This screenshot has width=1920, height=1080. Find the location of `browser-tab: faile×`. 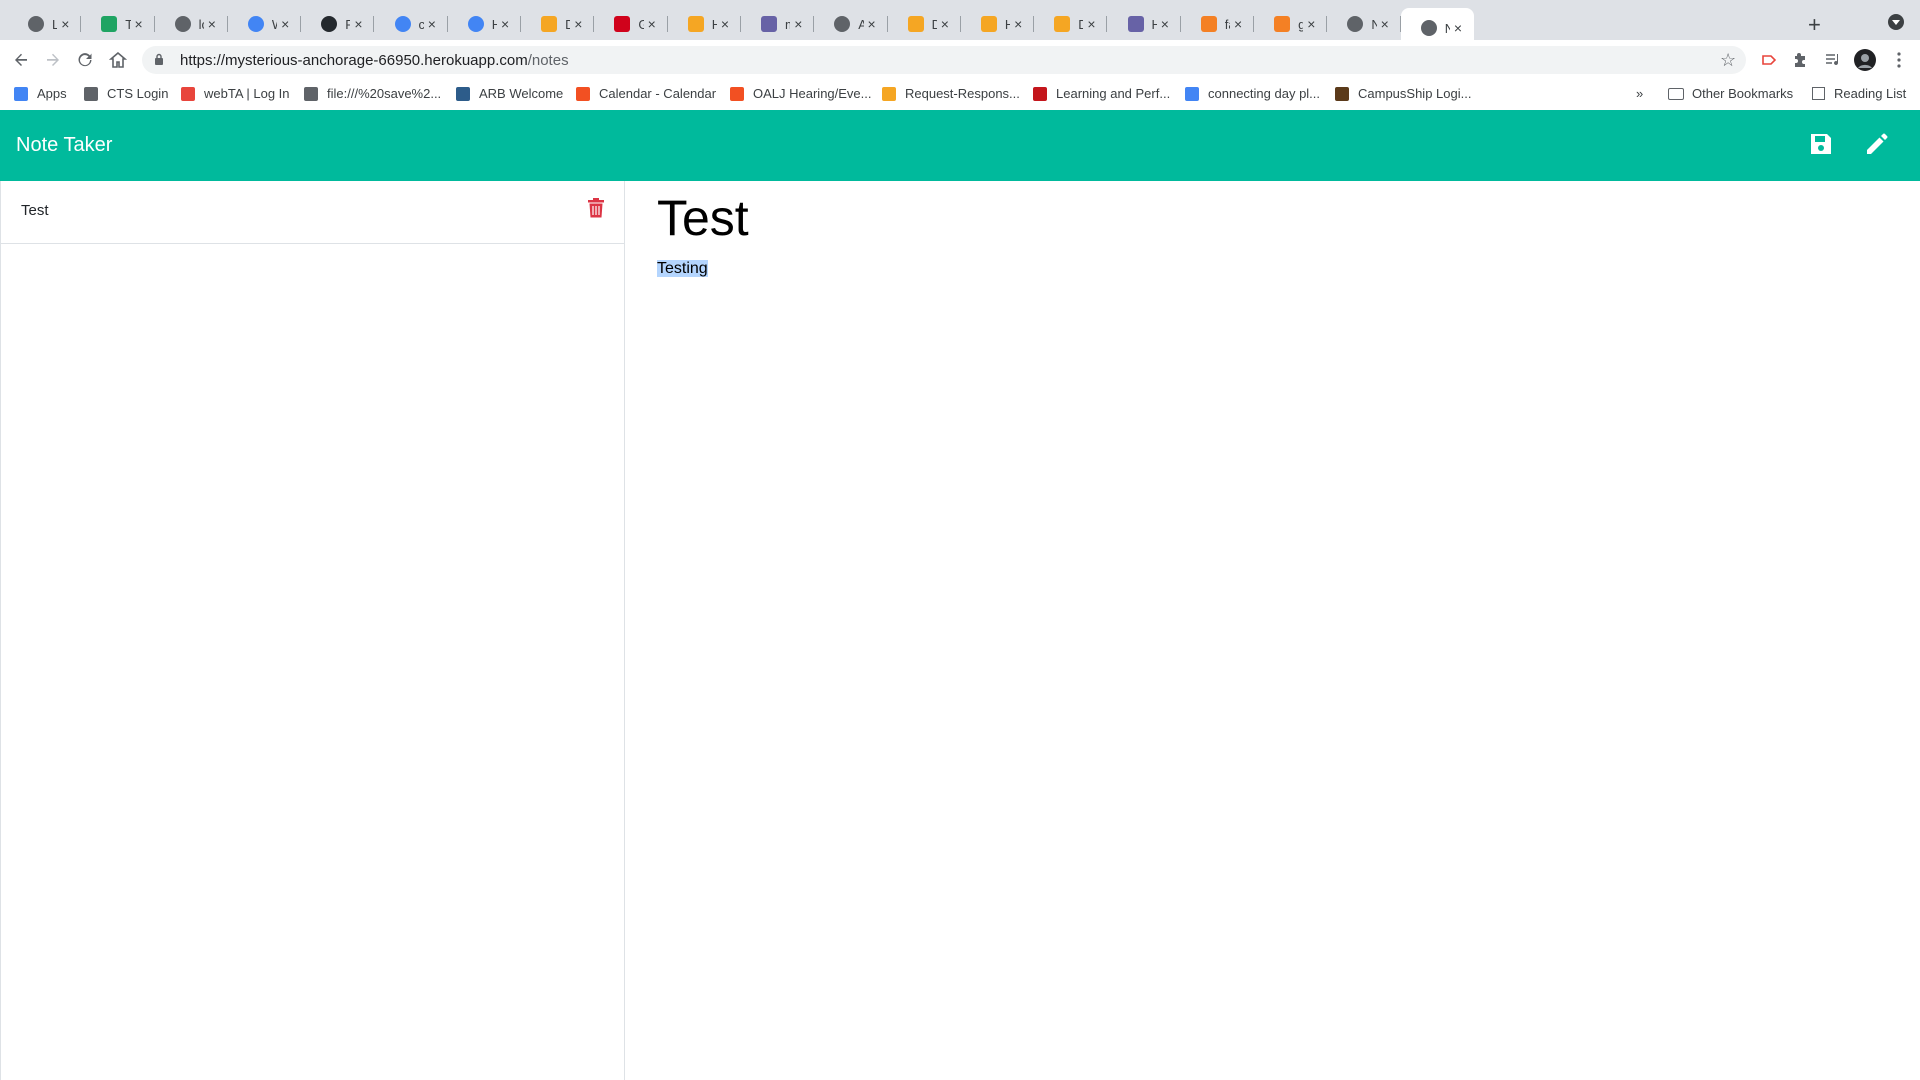

browser-tab: faile× is located at coordinates (1218, 24).